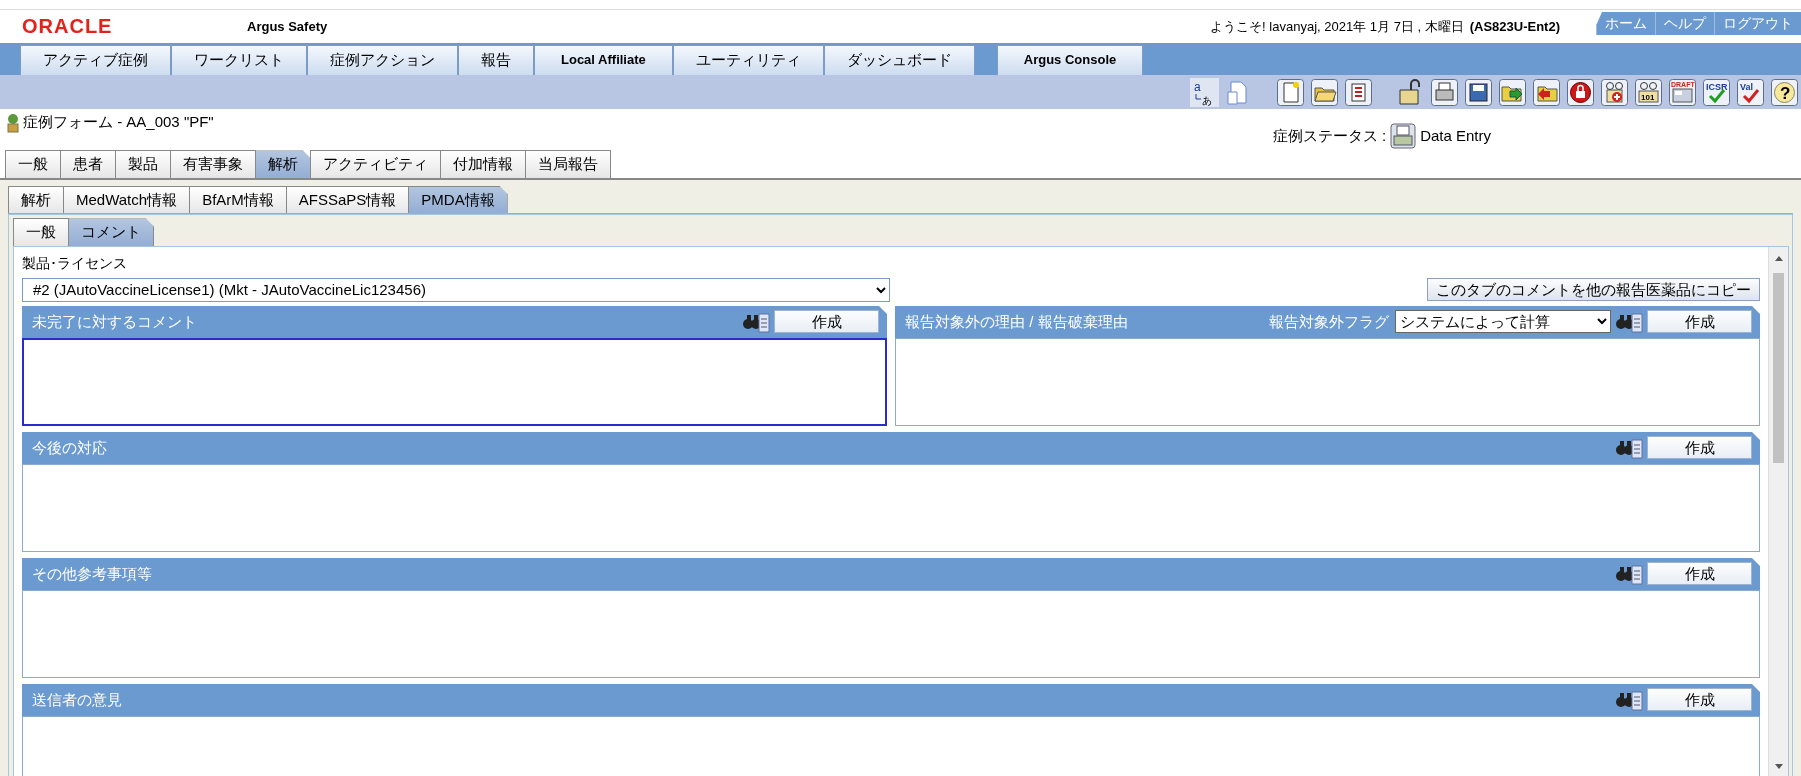  Describe the element at coordinates (92, 573) in the screenshot. I see `section-title: その他参考事項等` at that location.